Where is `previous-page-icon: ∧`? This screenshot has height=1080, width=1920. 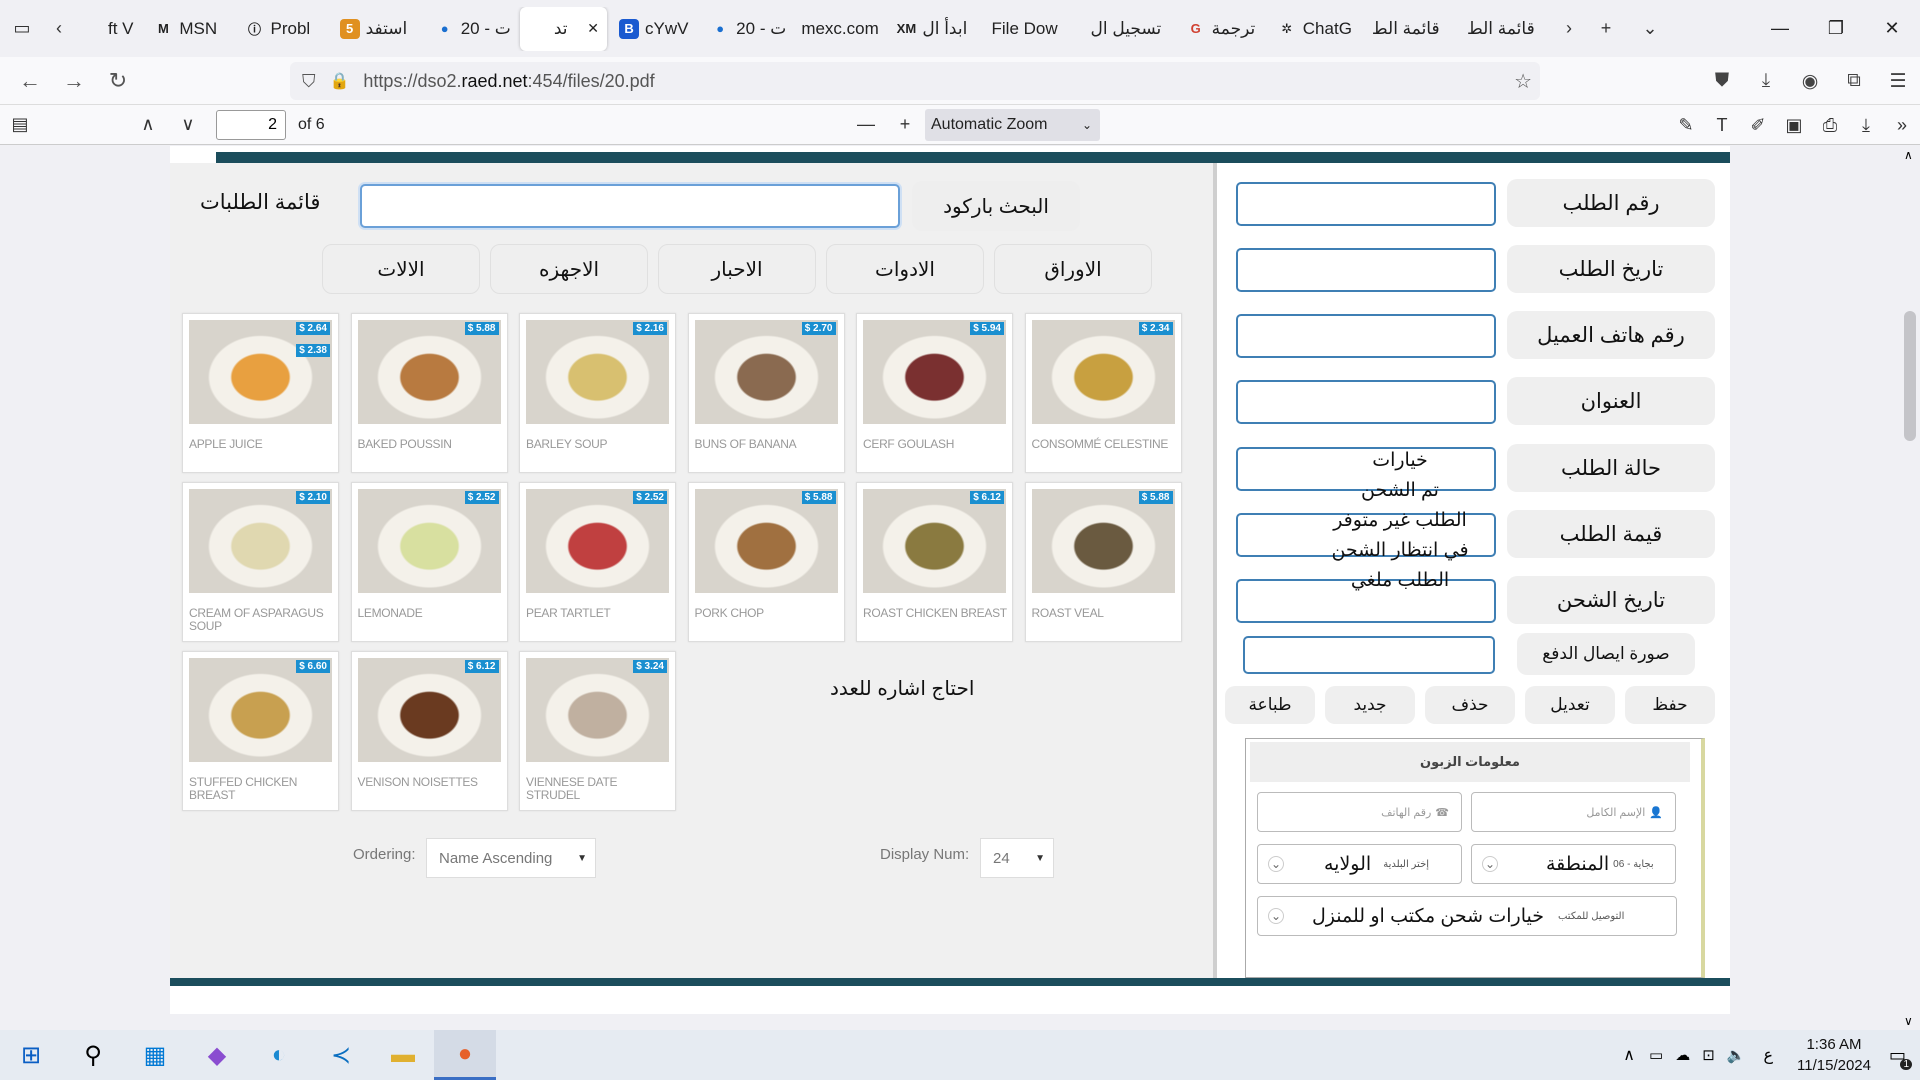
previous-page-icon: ∧ is located at coordinates (148, 125).